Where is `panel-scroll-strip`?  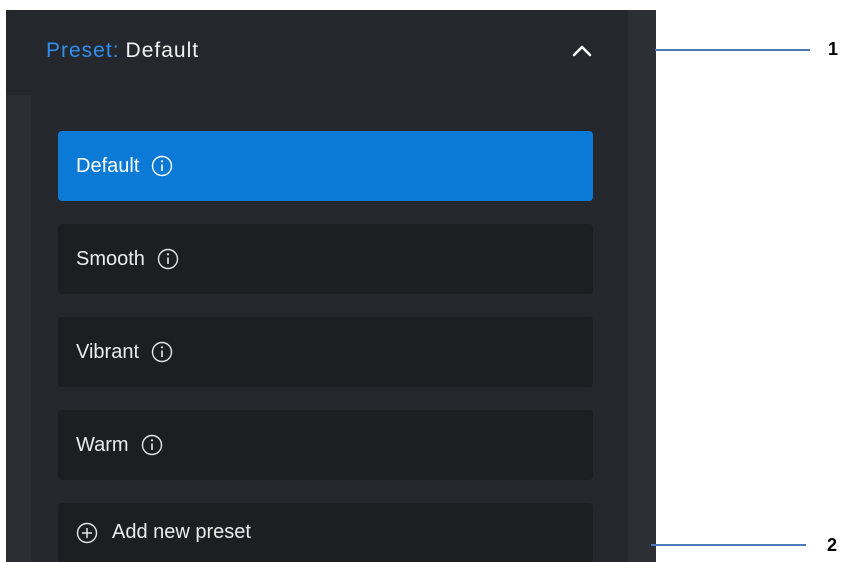 panel-scroll-strip is located at coordinates (642, 286).